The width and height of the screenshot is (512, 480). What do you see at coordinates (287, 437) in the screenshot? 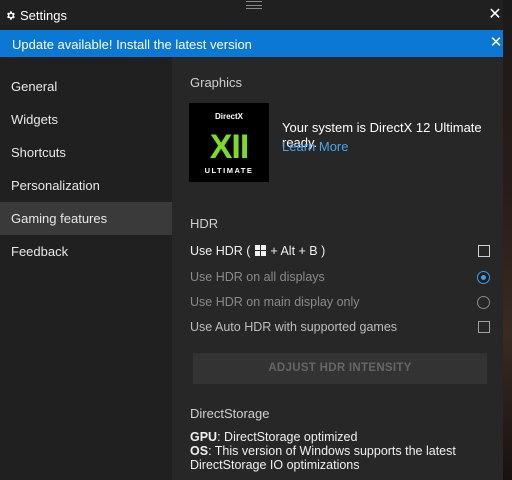
I see `gpu-value: : DirectStorage optimized` at bounding box center [287, 437].